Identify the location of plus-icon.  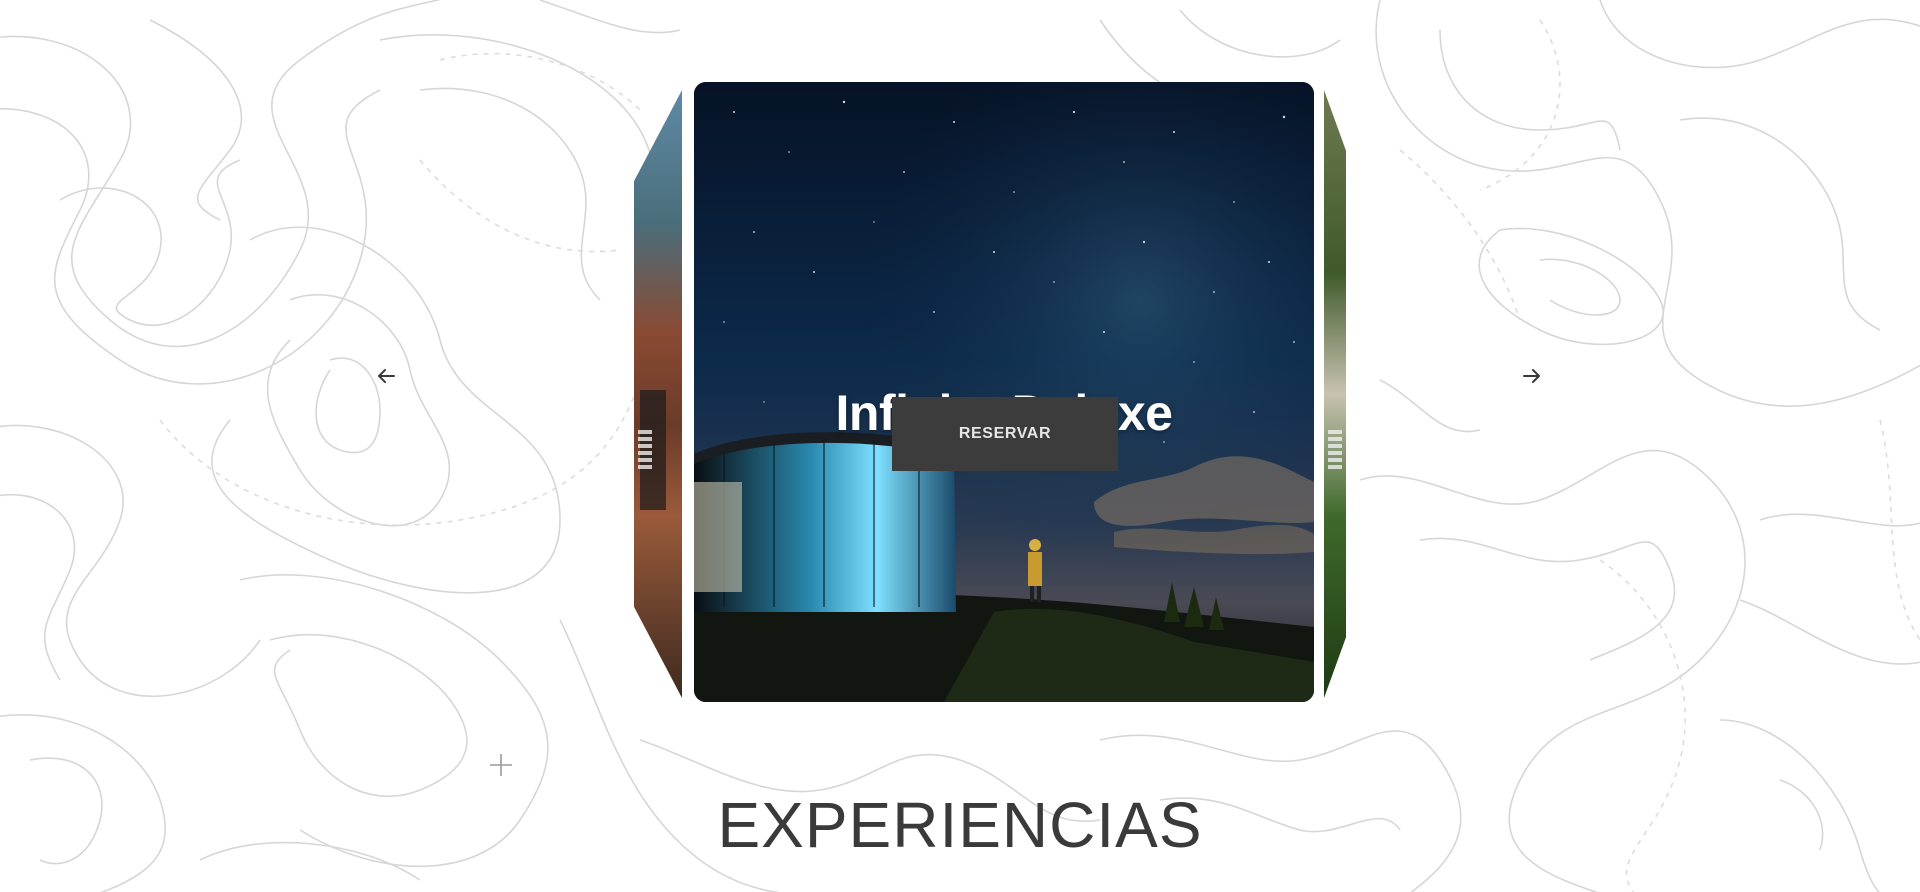
(501, 765).